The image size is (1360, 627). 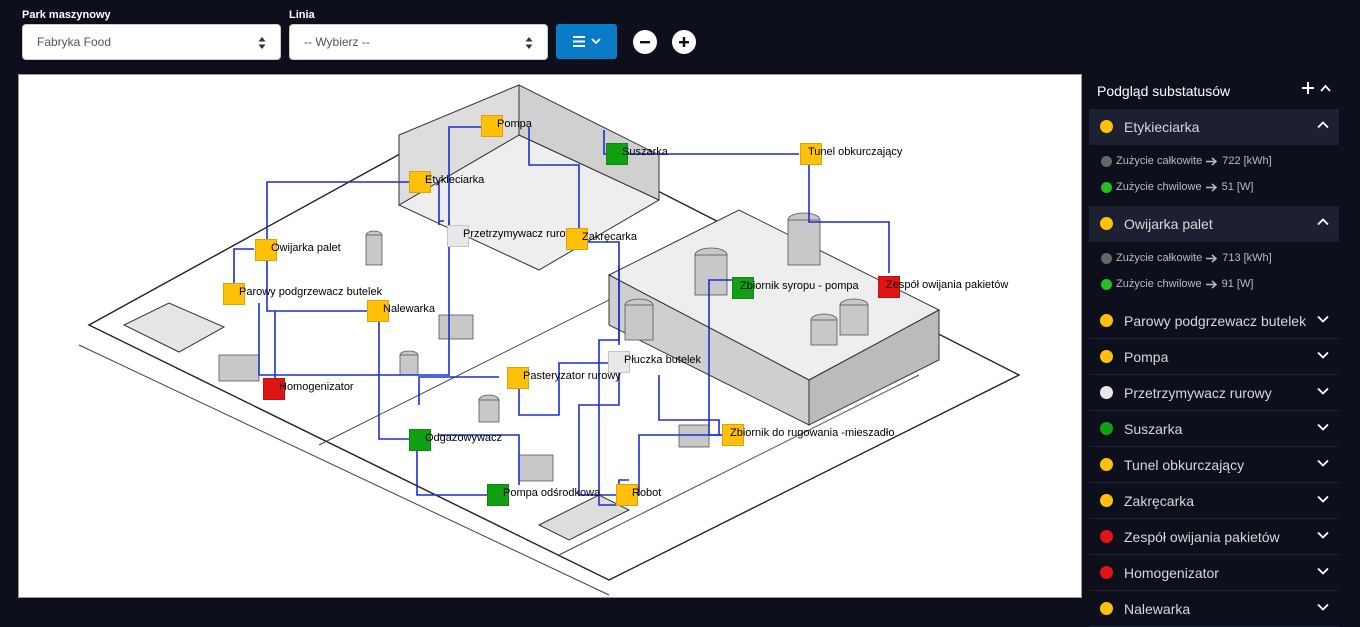 I want to click on substatus-item: Etykieciarka, so click(x=1214, y=127).